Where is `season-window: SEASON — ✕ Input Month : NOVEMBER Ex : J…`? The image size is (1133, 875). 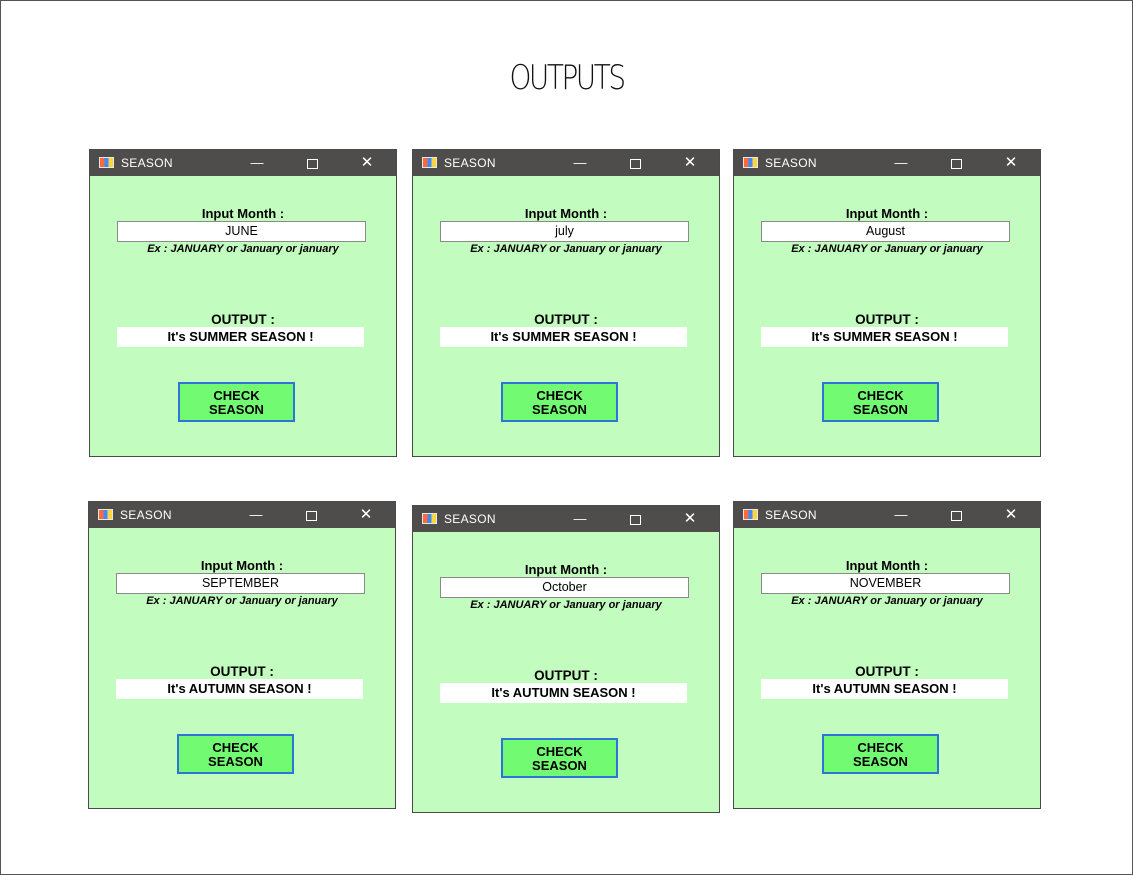
season-window: SEASON — ✕ Input Month : NOVEMBER Ex : J… is located at coordinates (887, 655).